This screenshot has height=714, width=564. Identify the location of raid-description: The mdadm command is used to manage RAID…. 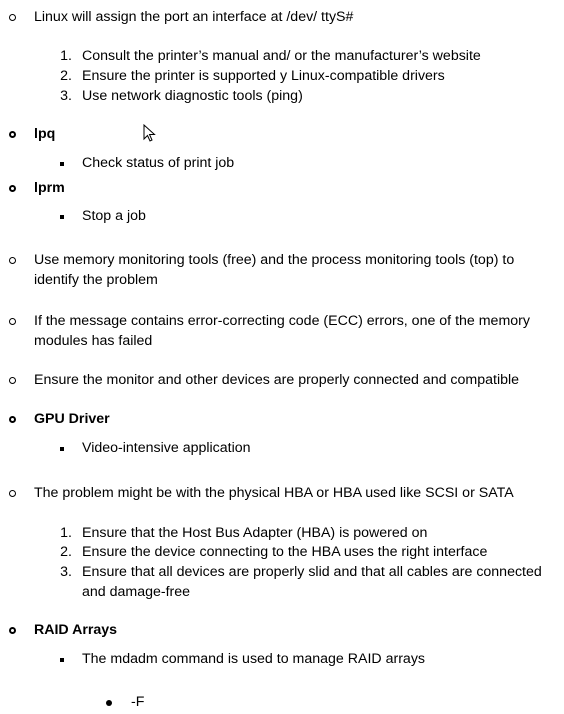
(254, 659).